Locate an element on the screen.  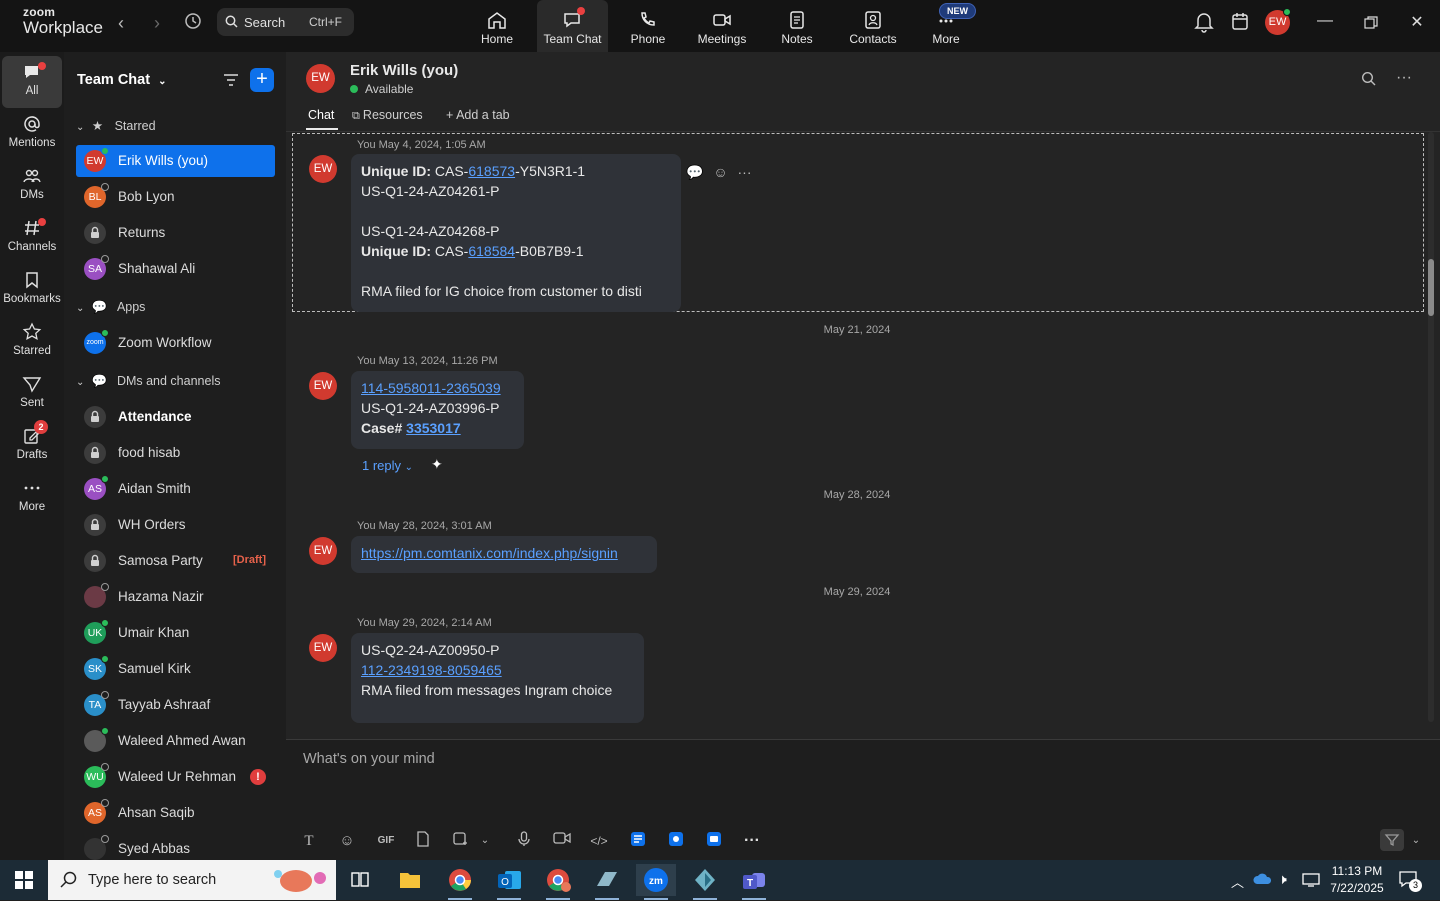
app-icon-clips is located at coordinates (714, 841).